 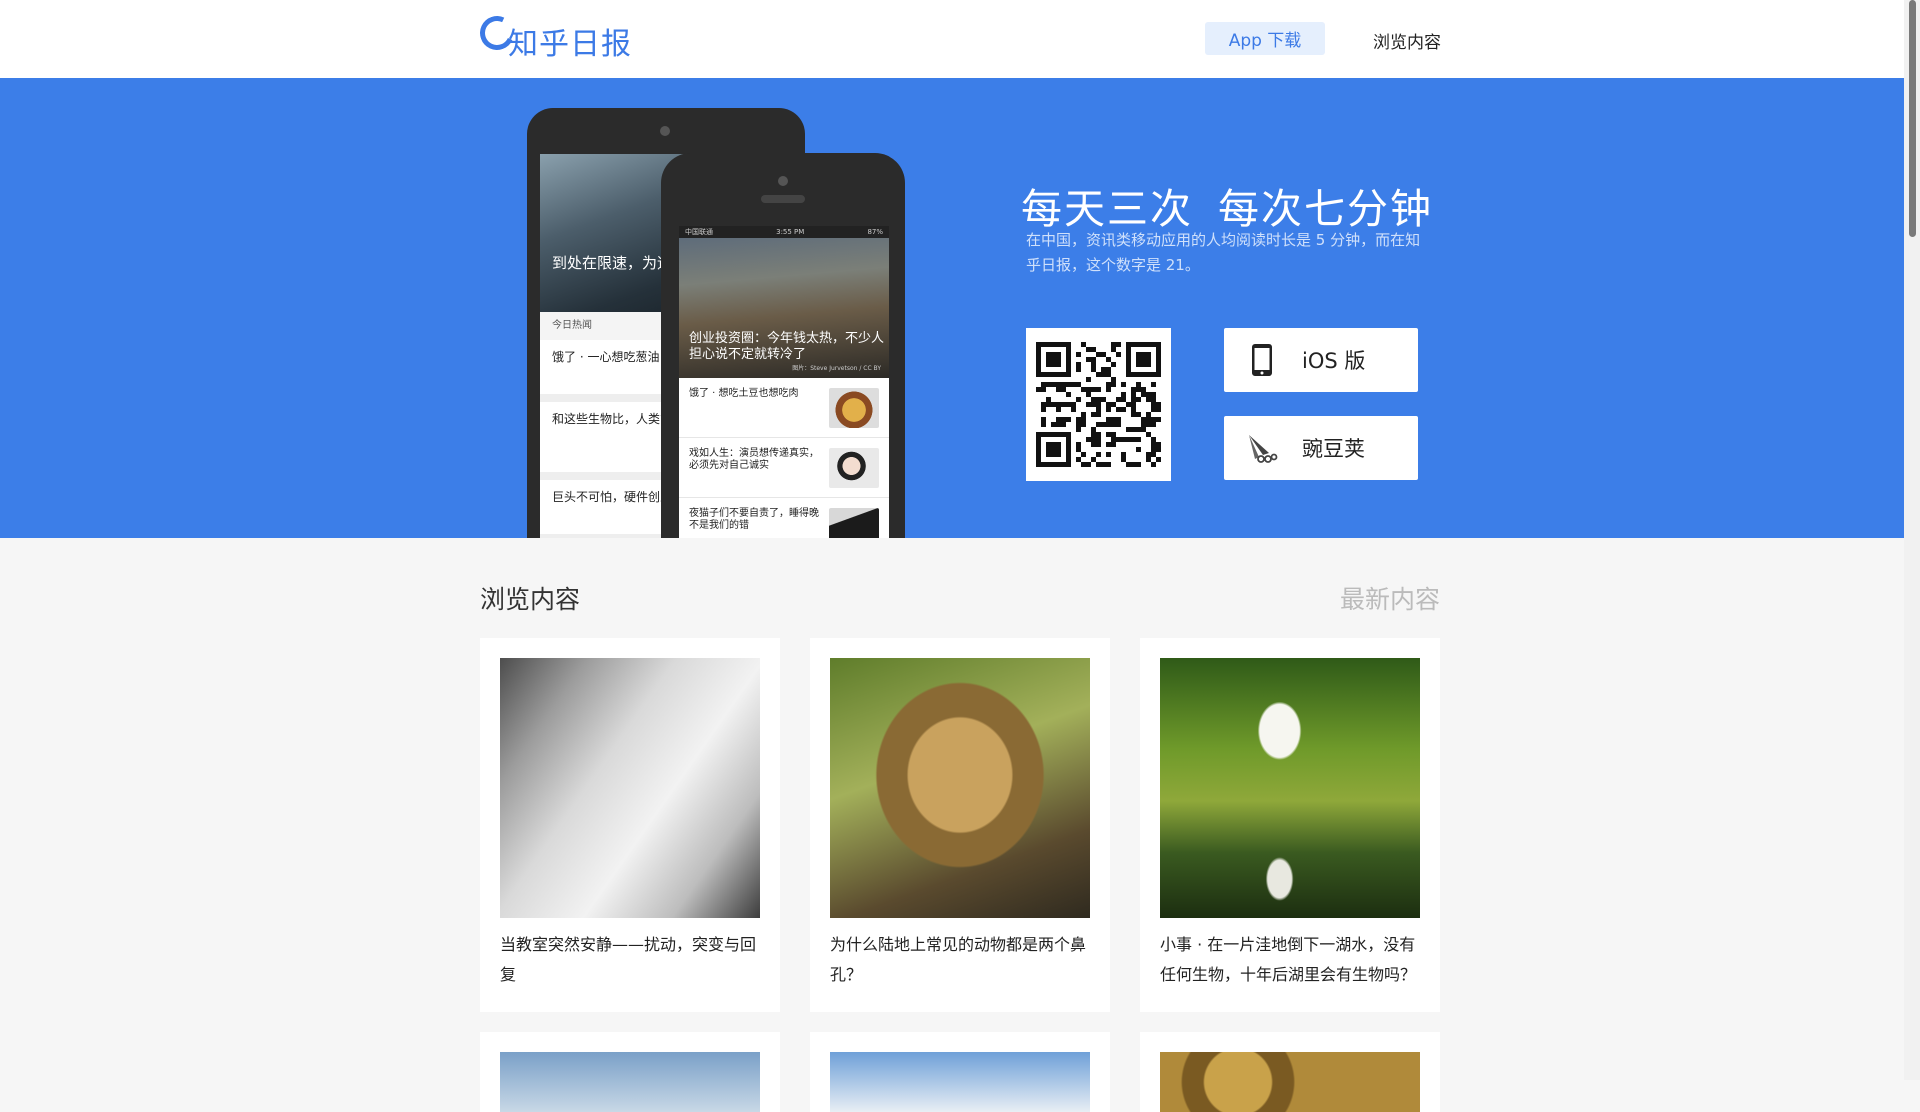 I want to click on scrollbar-thumb, so click(x=1912, y=118).